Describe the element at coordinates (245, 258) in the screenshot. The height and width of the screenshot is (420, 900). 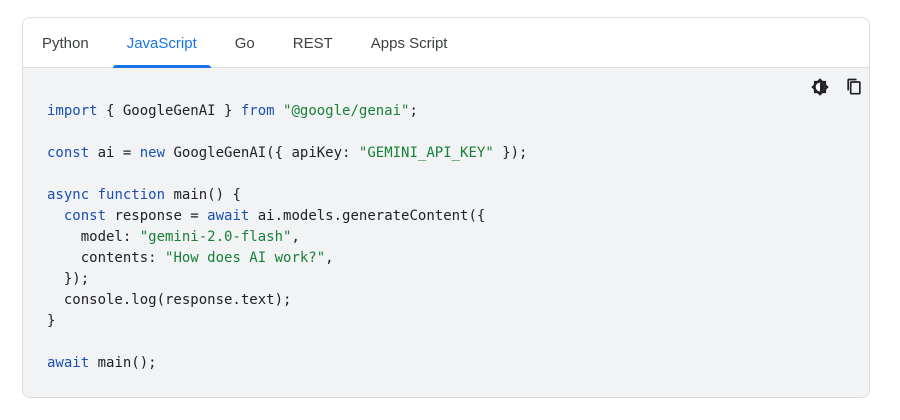
I see `code-string: "How does AI work?"` at that location.